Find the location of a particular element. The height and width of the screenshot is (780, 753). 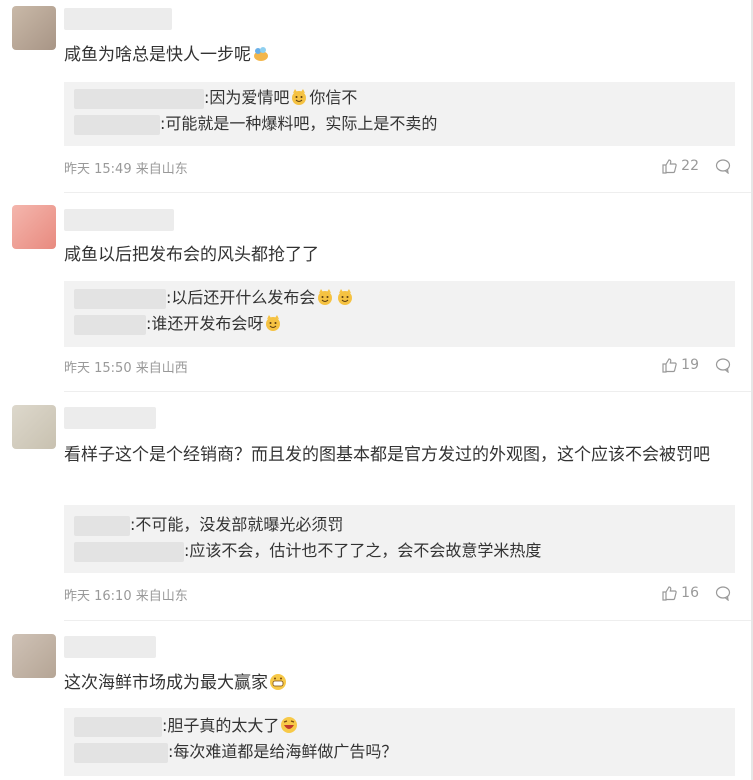

comment-meta: 昨天 15:50 来自山西 is located at coordinates (126, 368).